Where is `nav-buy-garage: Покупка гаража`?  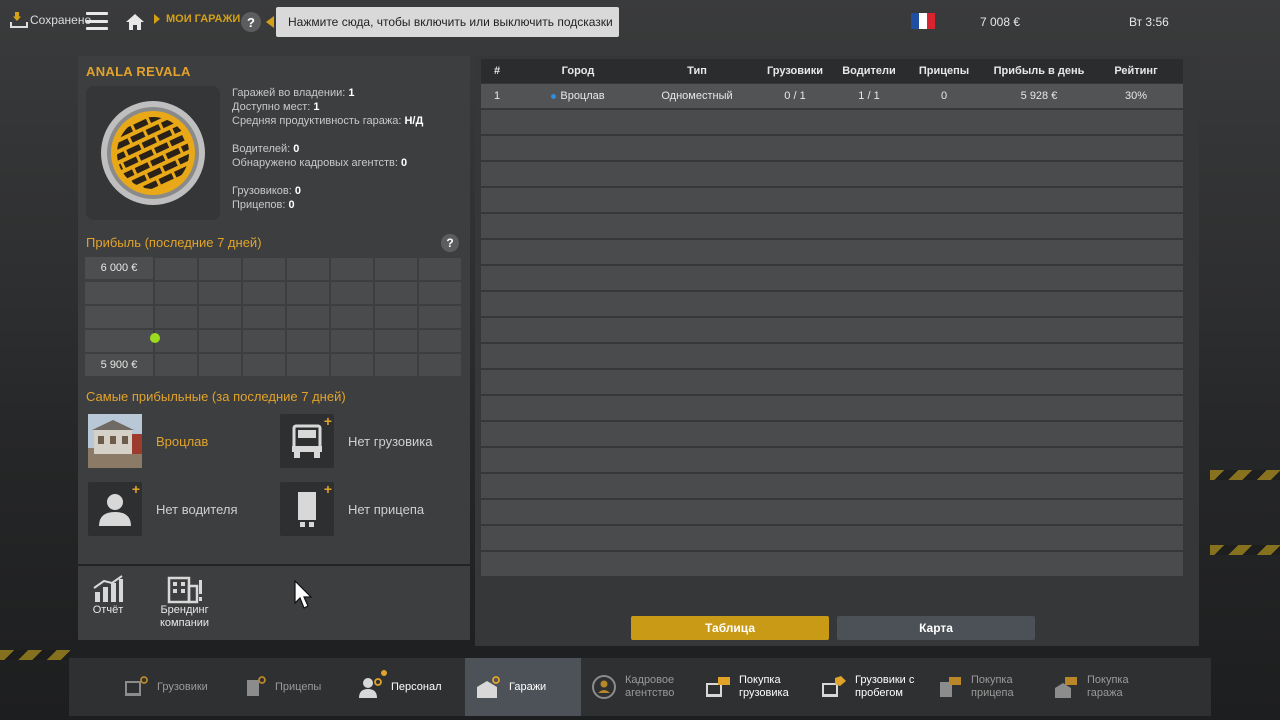
nav-buy-garage: Покупка гаража is located at coordinates (1091, 687).